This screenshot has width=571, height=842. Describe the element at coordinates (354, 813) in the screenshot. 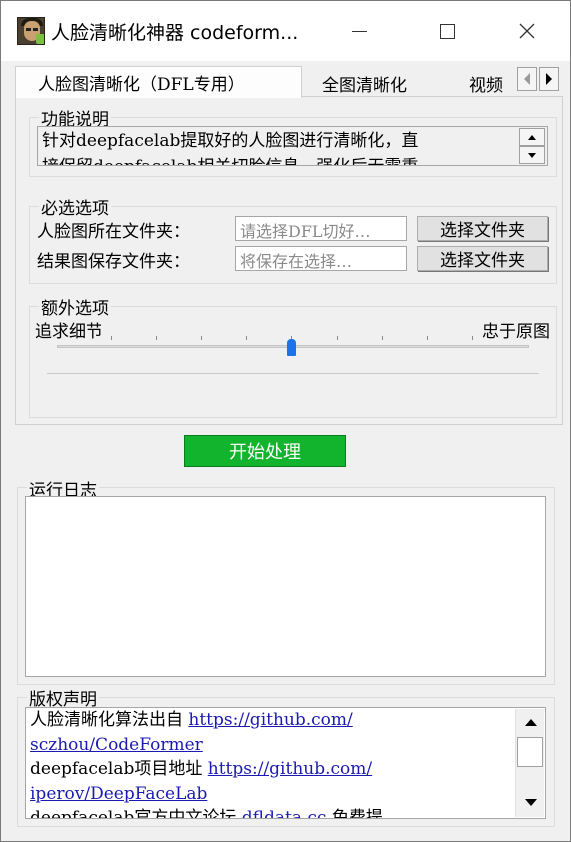

I see `copyright-text: 免费提` at that location.